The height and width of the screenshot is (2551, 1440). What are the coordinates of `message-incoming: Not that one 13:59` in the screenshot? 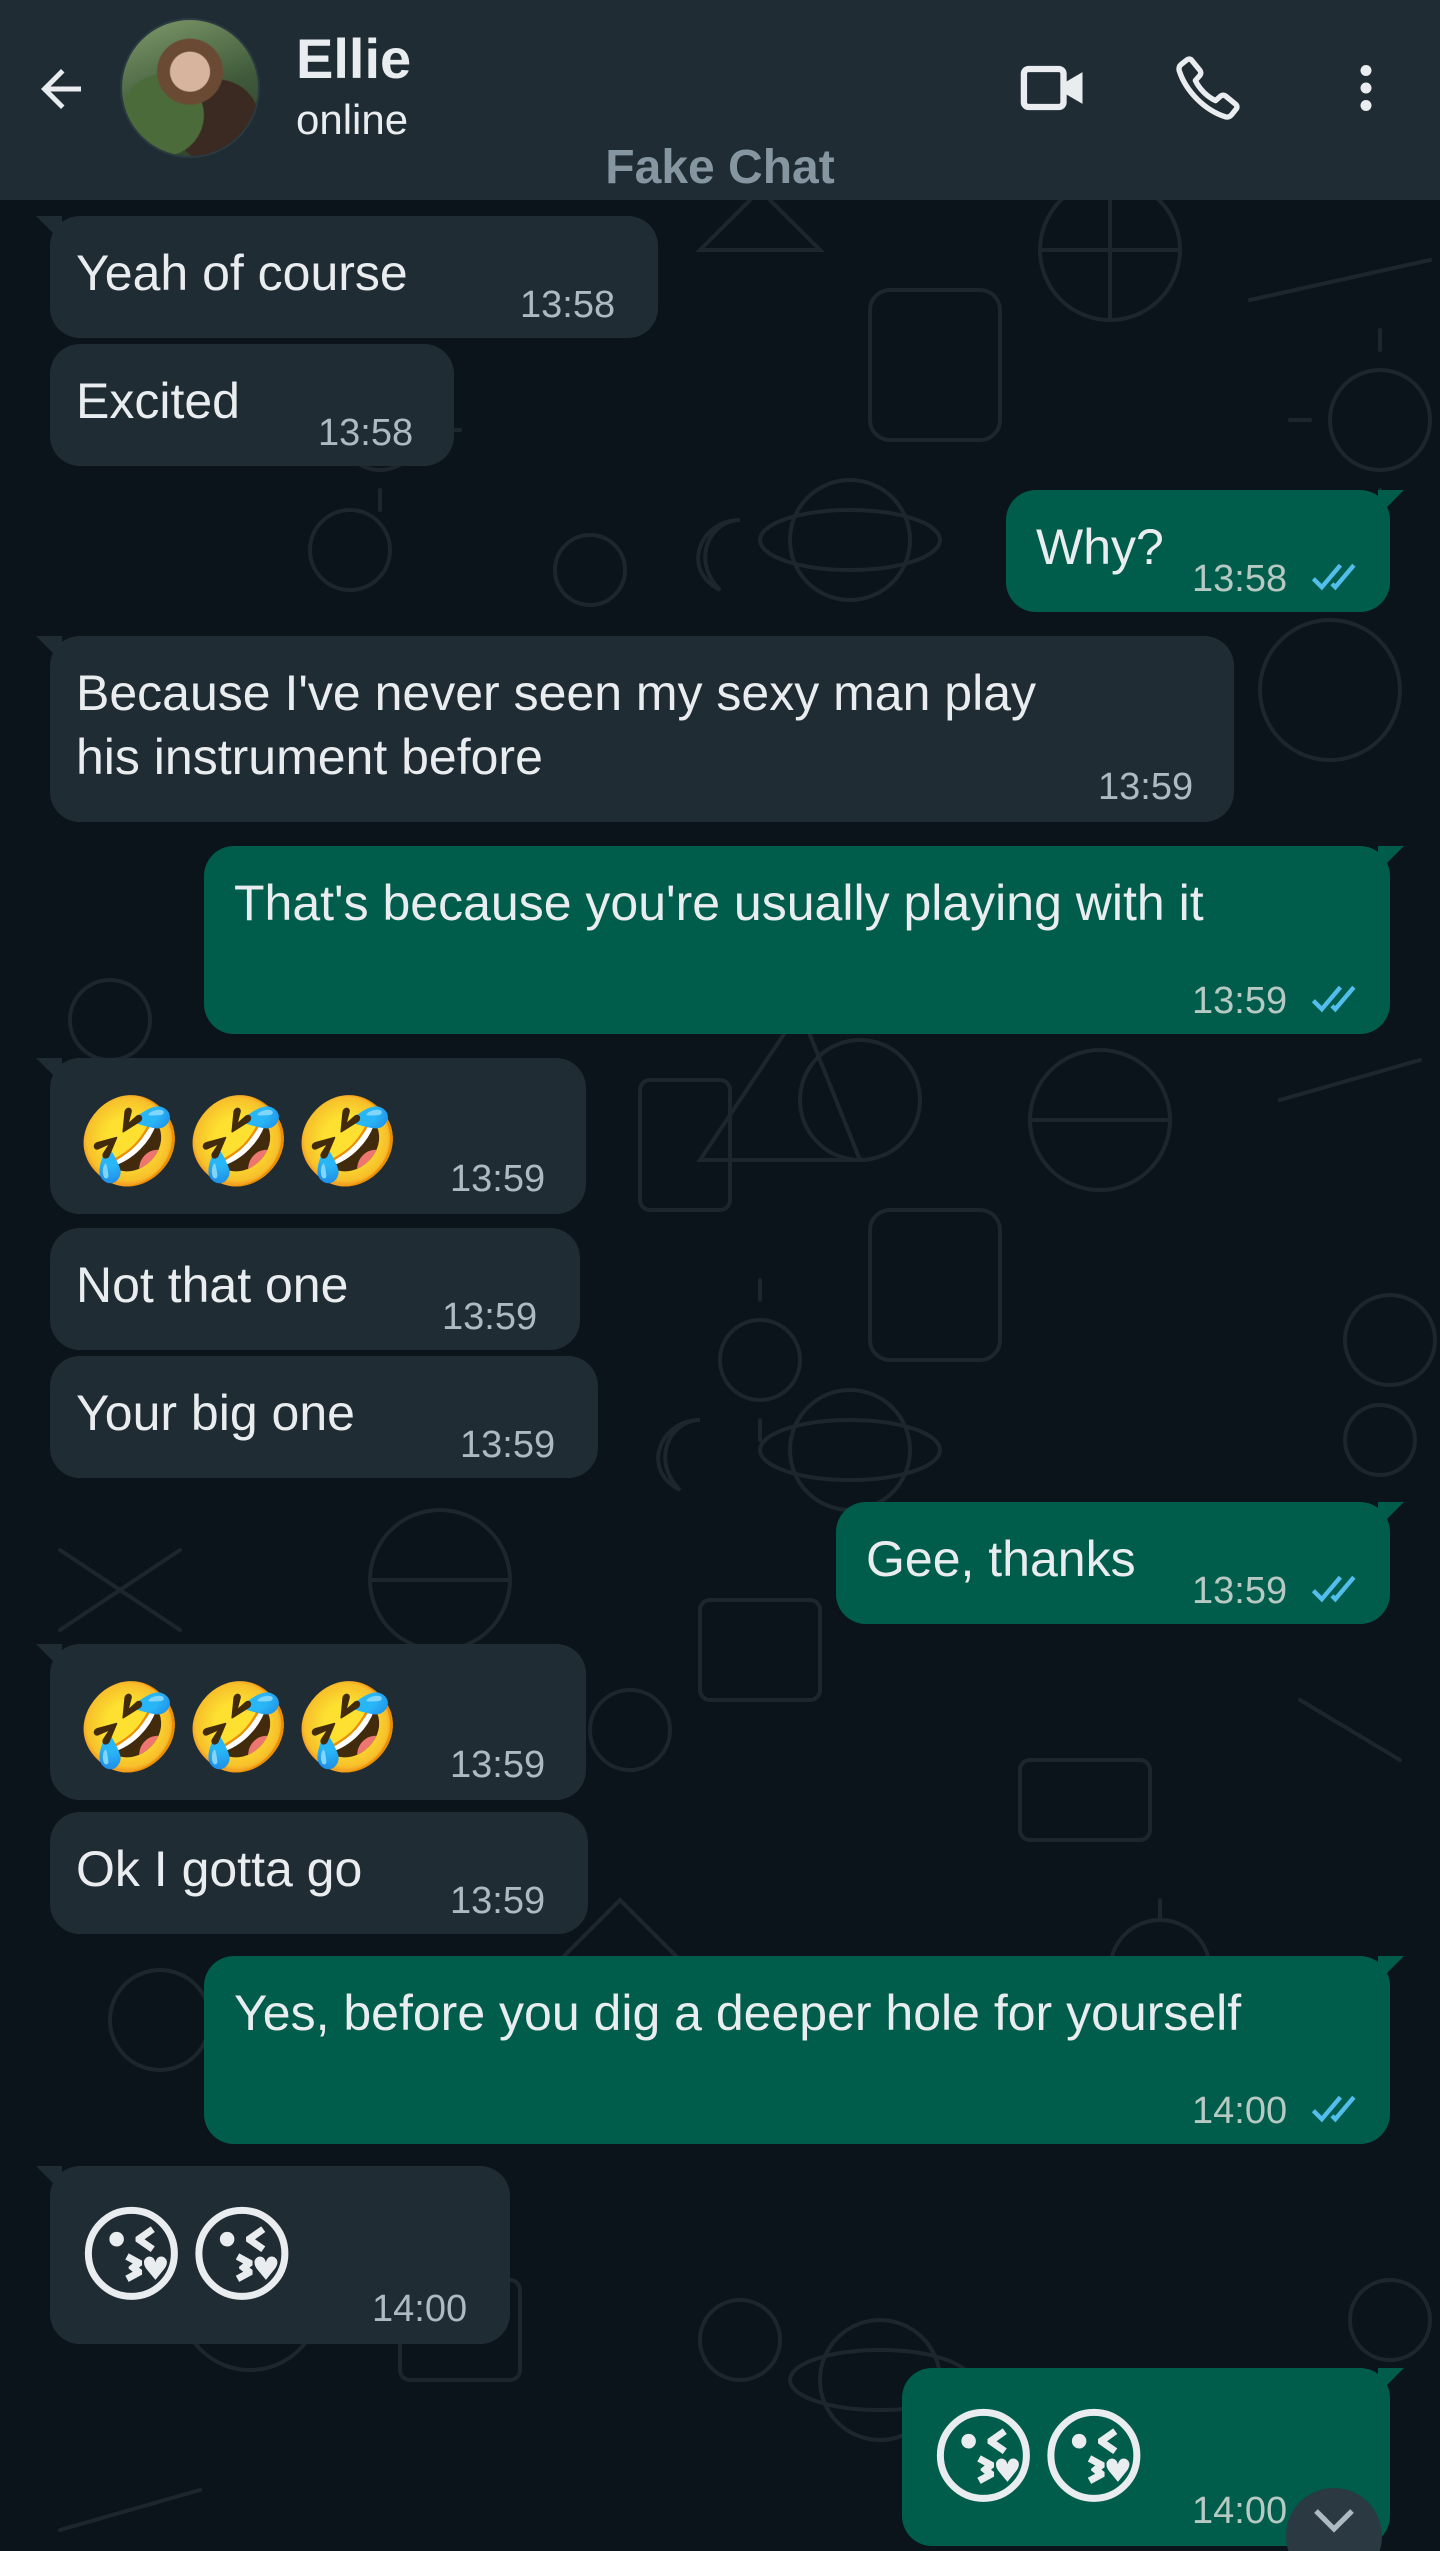 It's located at (315, 1289).